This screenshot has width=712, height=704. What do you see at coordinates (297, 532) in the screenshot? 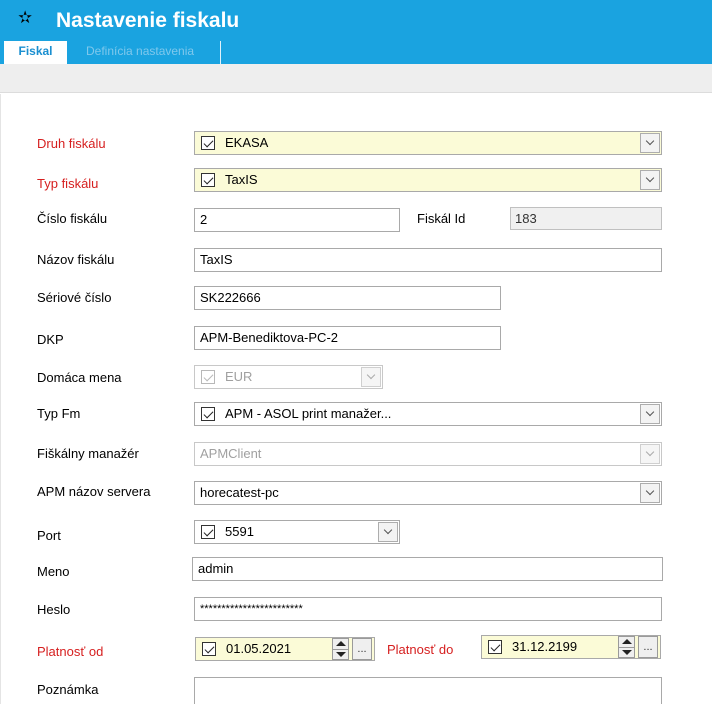
I see `port-select: 5591` at bounding box center [297, 532].